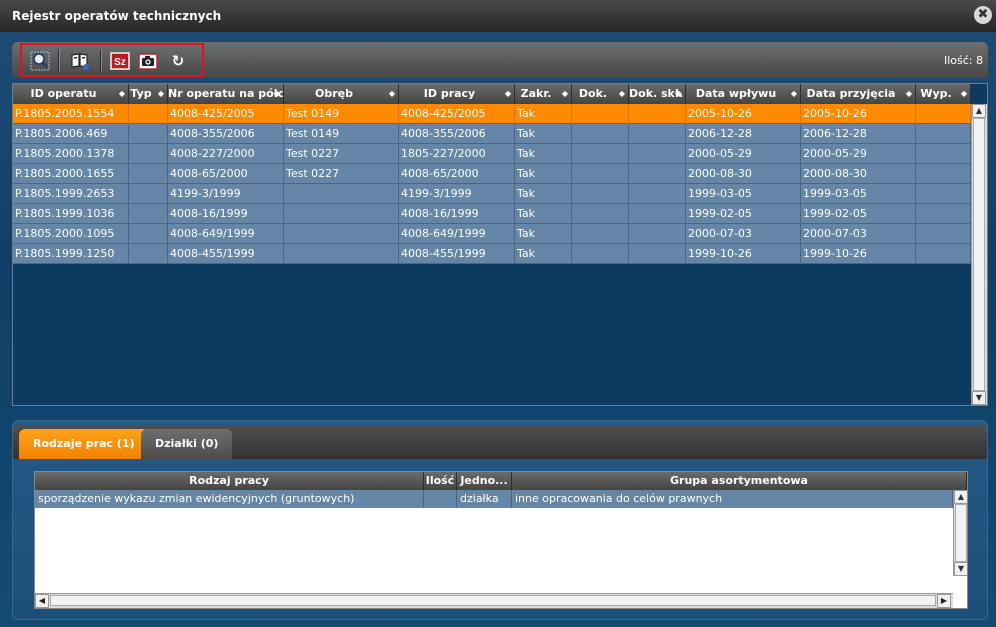  I want to click on column-header: Wyp. ◆, so click(943, 94).